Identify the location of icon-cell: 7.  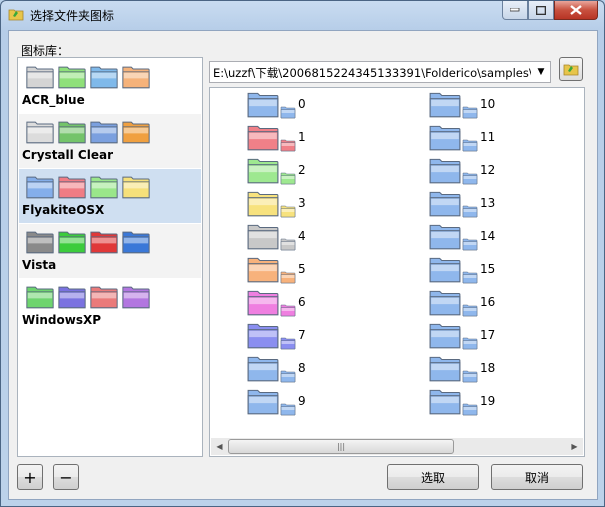
(286, 336).